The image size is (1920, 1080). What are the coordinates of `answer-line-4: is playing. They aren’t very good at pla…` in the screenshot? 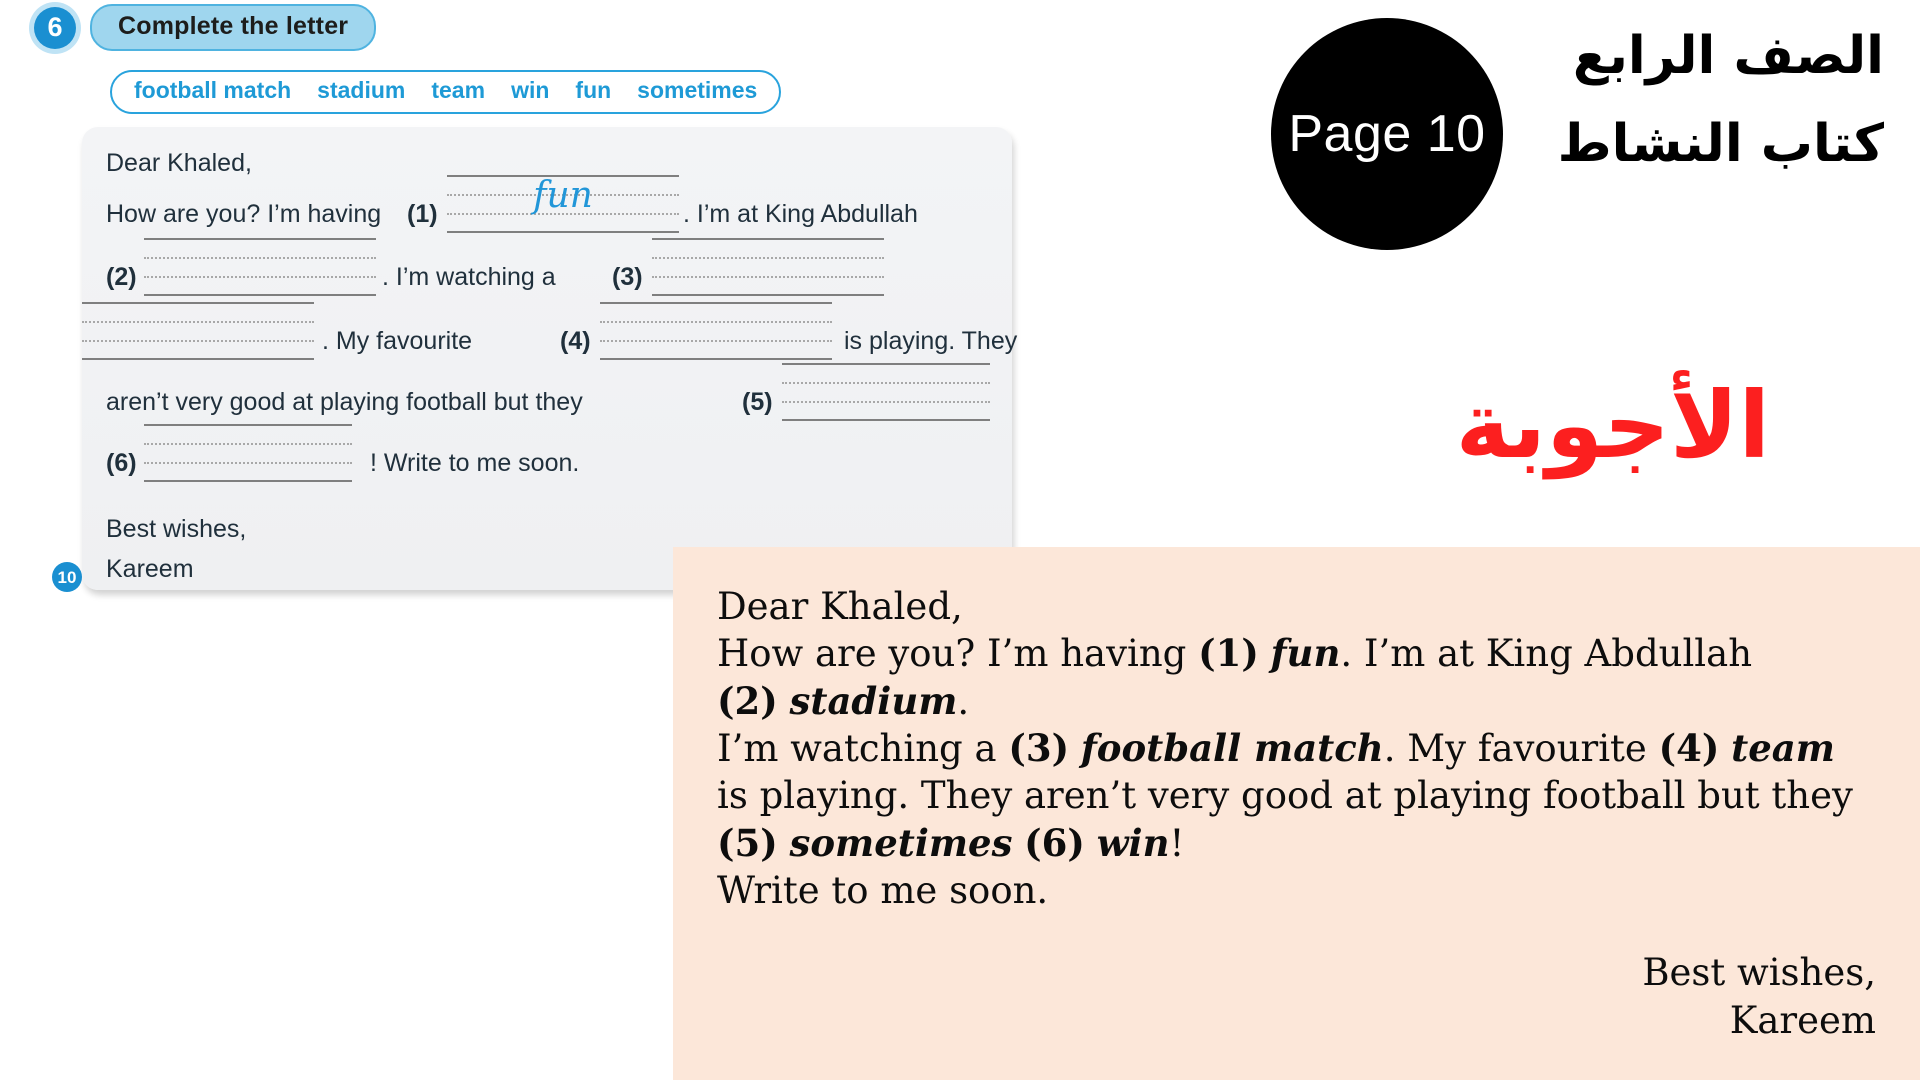 It's located at (1296, 819).